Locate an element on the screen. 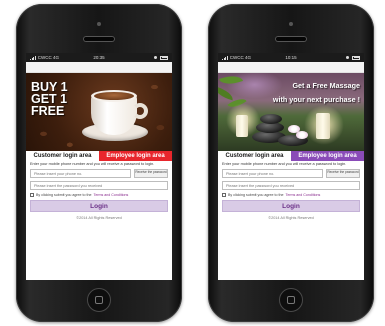 Image resolution: width=385 pixels, height=326 pixels. status-bar: CWCC 4G 10:15 is located at coordinates (291, 57).